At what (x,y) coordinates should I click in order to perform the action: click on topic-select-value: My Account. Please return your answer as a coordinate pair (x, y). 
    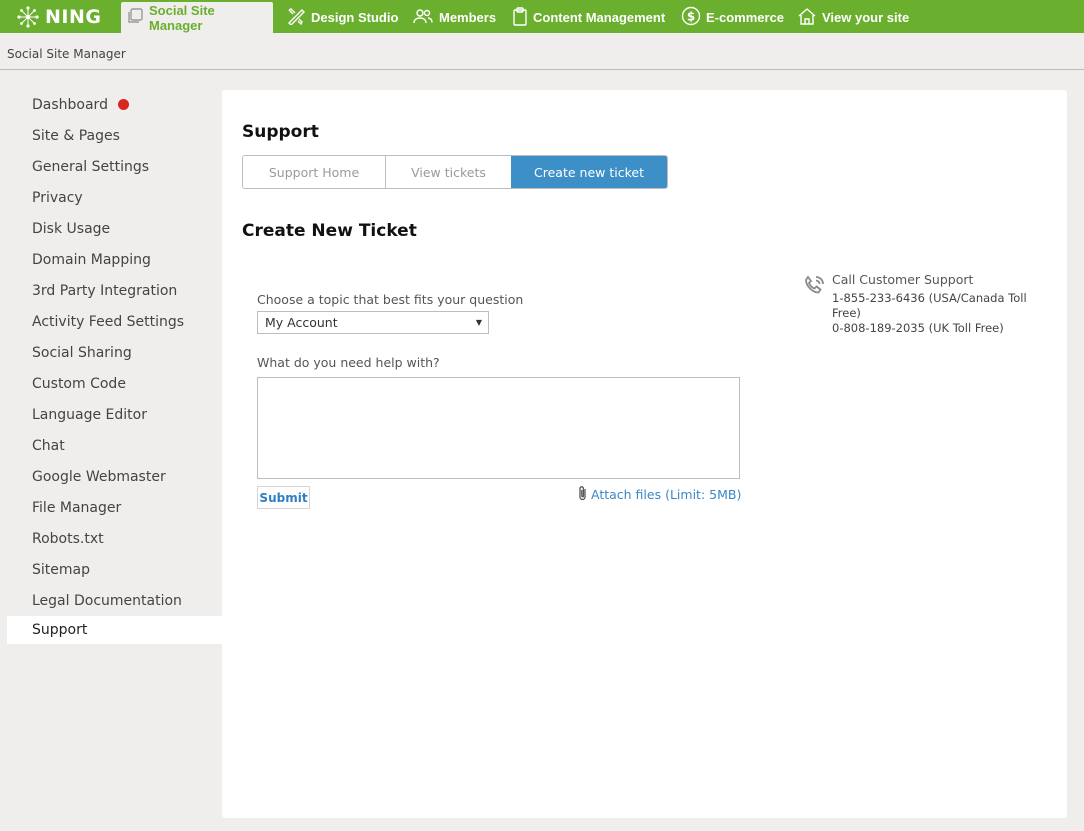
    Looking at the image, I should click on (301, 322).